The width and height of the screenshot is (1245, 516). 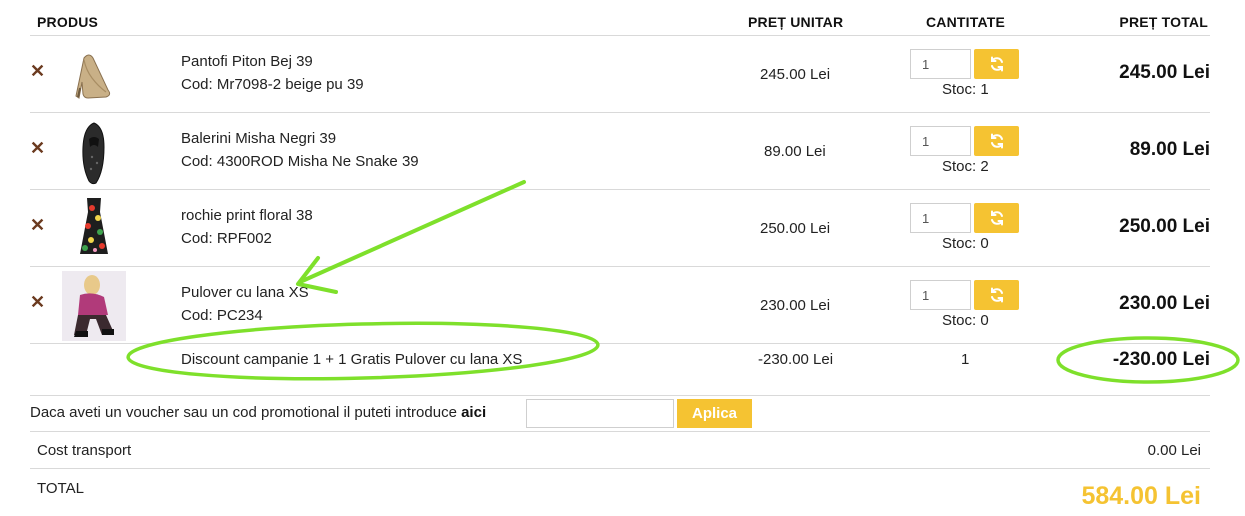 I want to click on sweater-model-icon, so click(x=94, y=306).